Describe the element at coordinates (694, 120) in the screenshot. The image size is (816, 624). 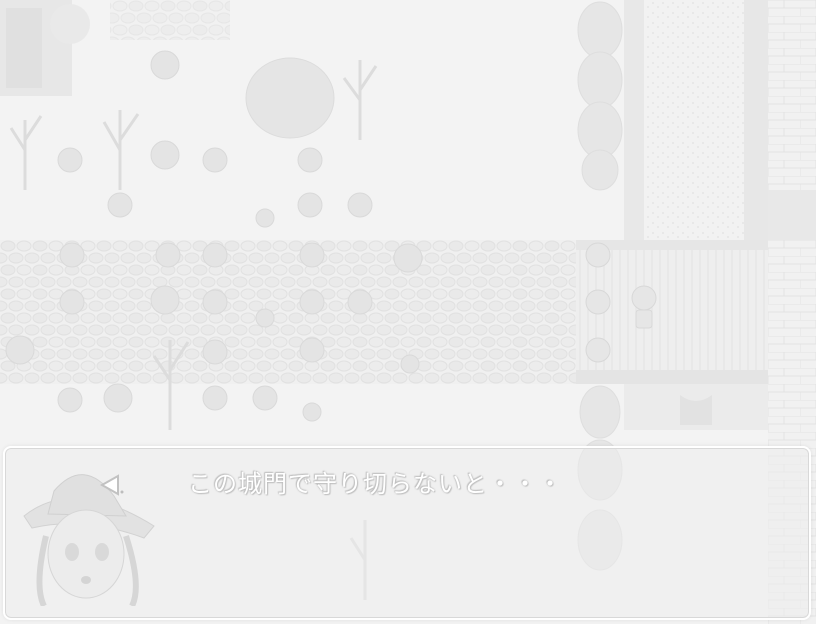
I see `castle-wall-path` at that location.